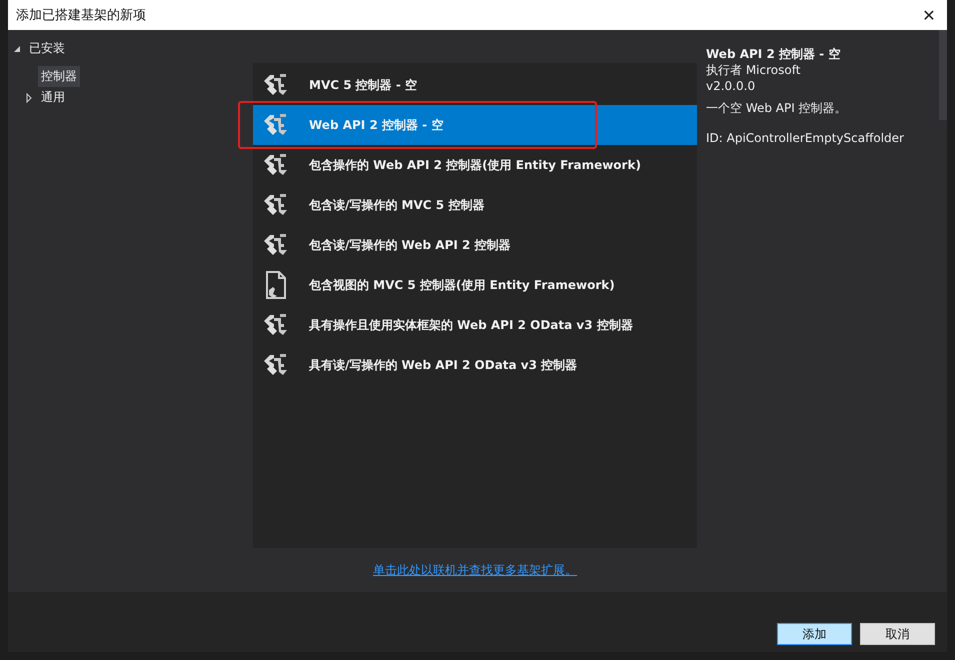  I want to click on detail-title: Web API 2 控制器 - 空, so click(774, 54).